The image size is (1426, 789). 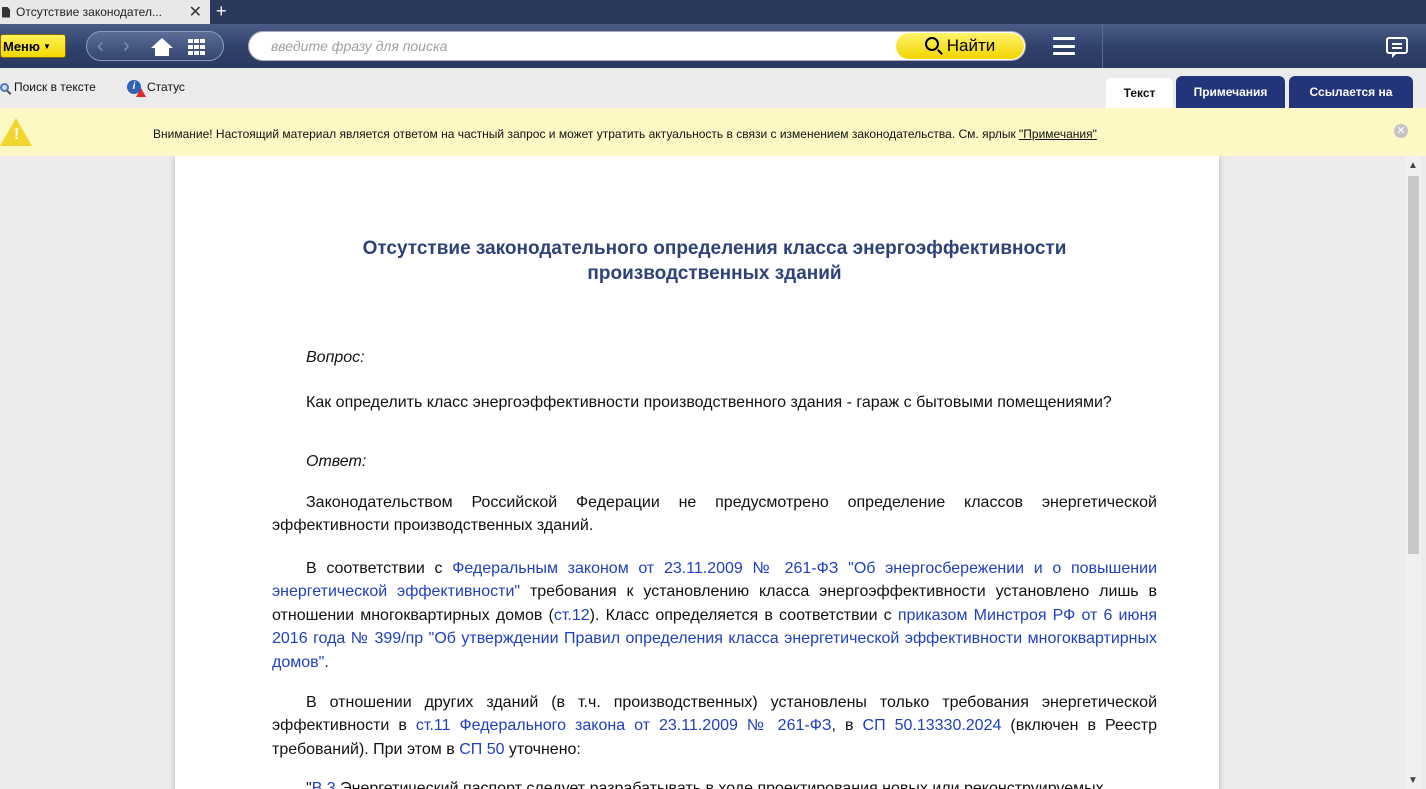 What do you see at coordinates (1064, 46) in the screenshot?
I see `hamburger-menu-icon` at bounding box center [1064, 46].